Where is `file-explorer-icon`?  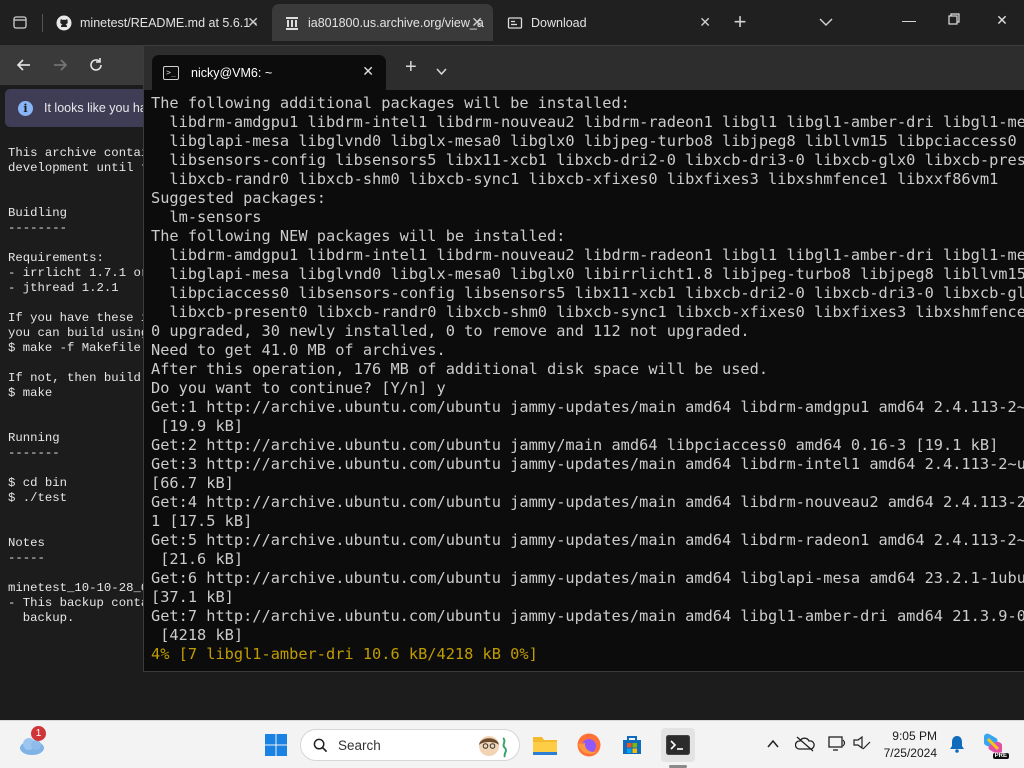 file-explorer-icon is located at coordinates (545, 745).